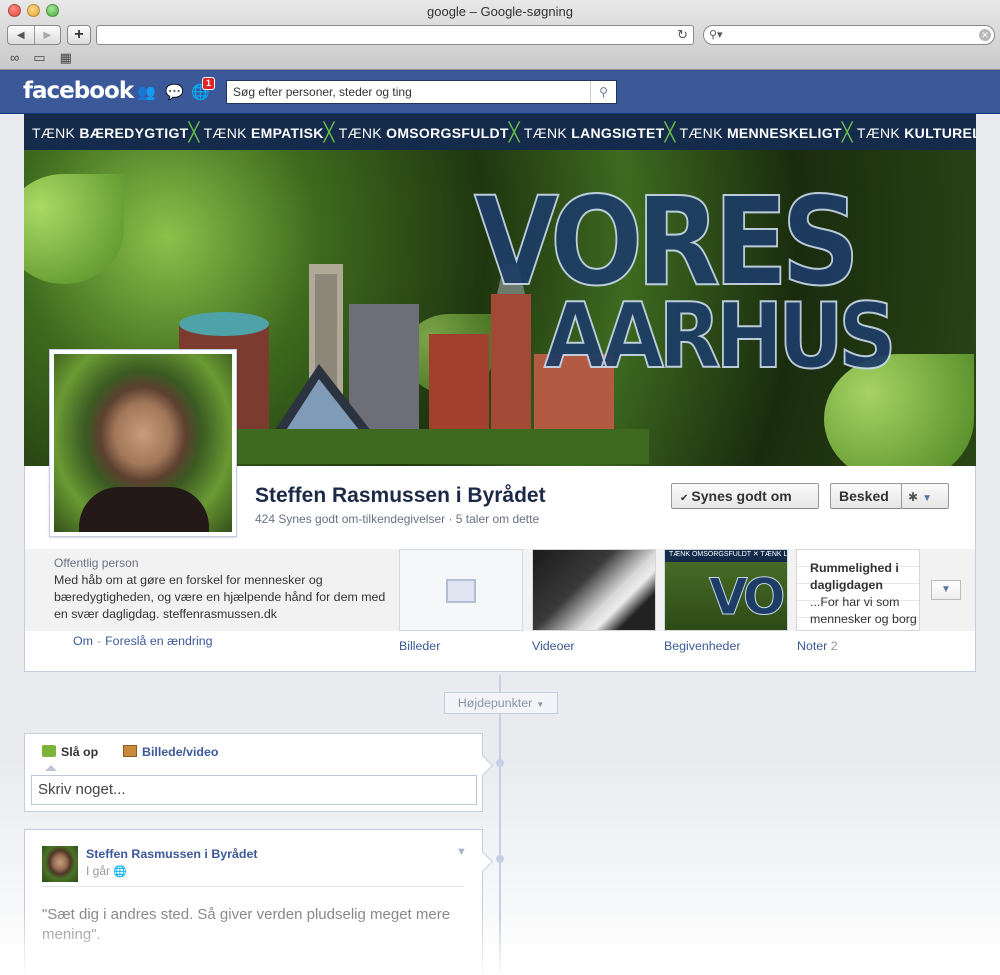  Describe the element at coordinates (745, 496) in the screenshot. I see `like-page-button: ✔ Synes godt om` at that location.